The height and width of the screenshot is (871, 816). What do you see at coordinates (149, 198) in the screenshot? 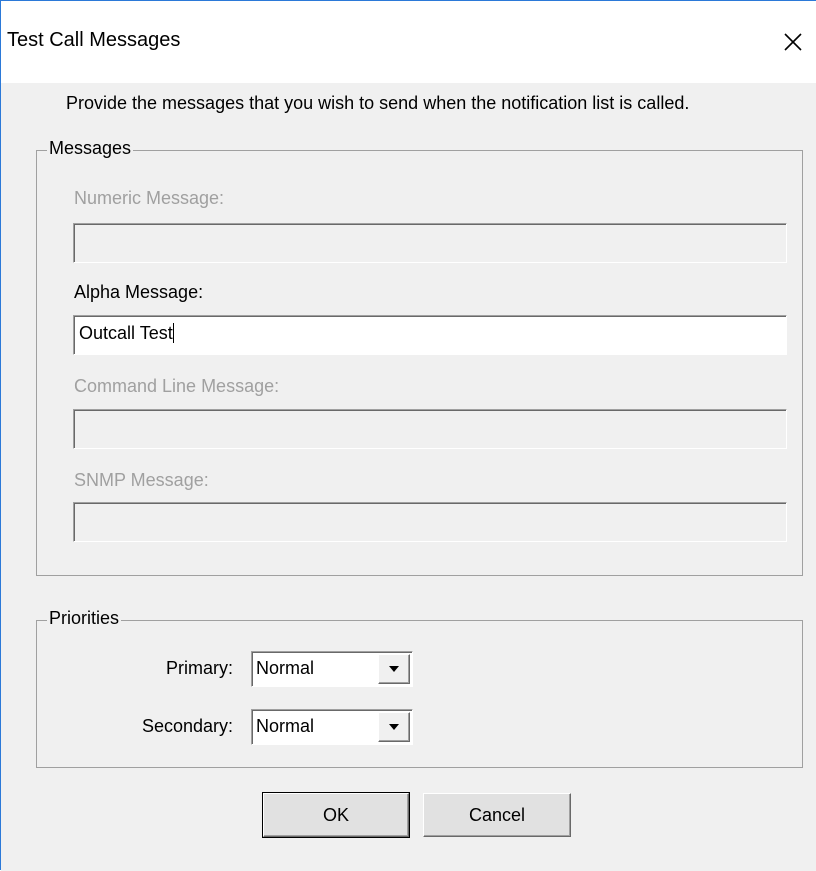
I see `numeric-message-label: Numeric Message:` at bounding box center [149, 198].